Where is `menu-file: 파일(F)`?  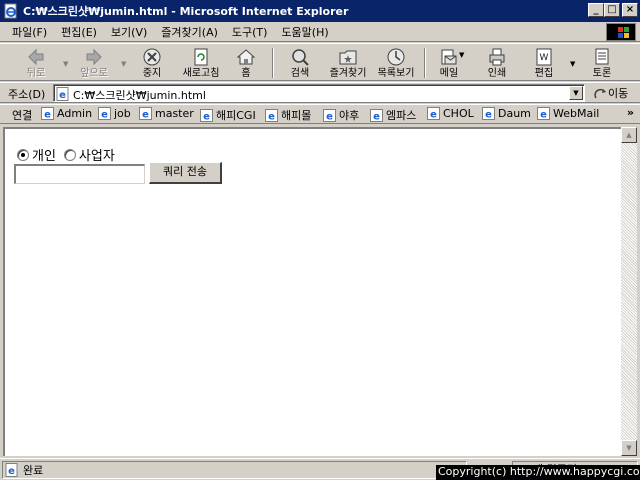 menu-file: 파일(F) is located at coordinates (29, 32).